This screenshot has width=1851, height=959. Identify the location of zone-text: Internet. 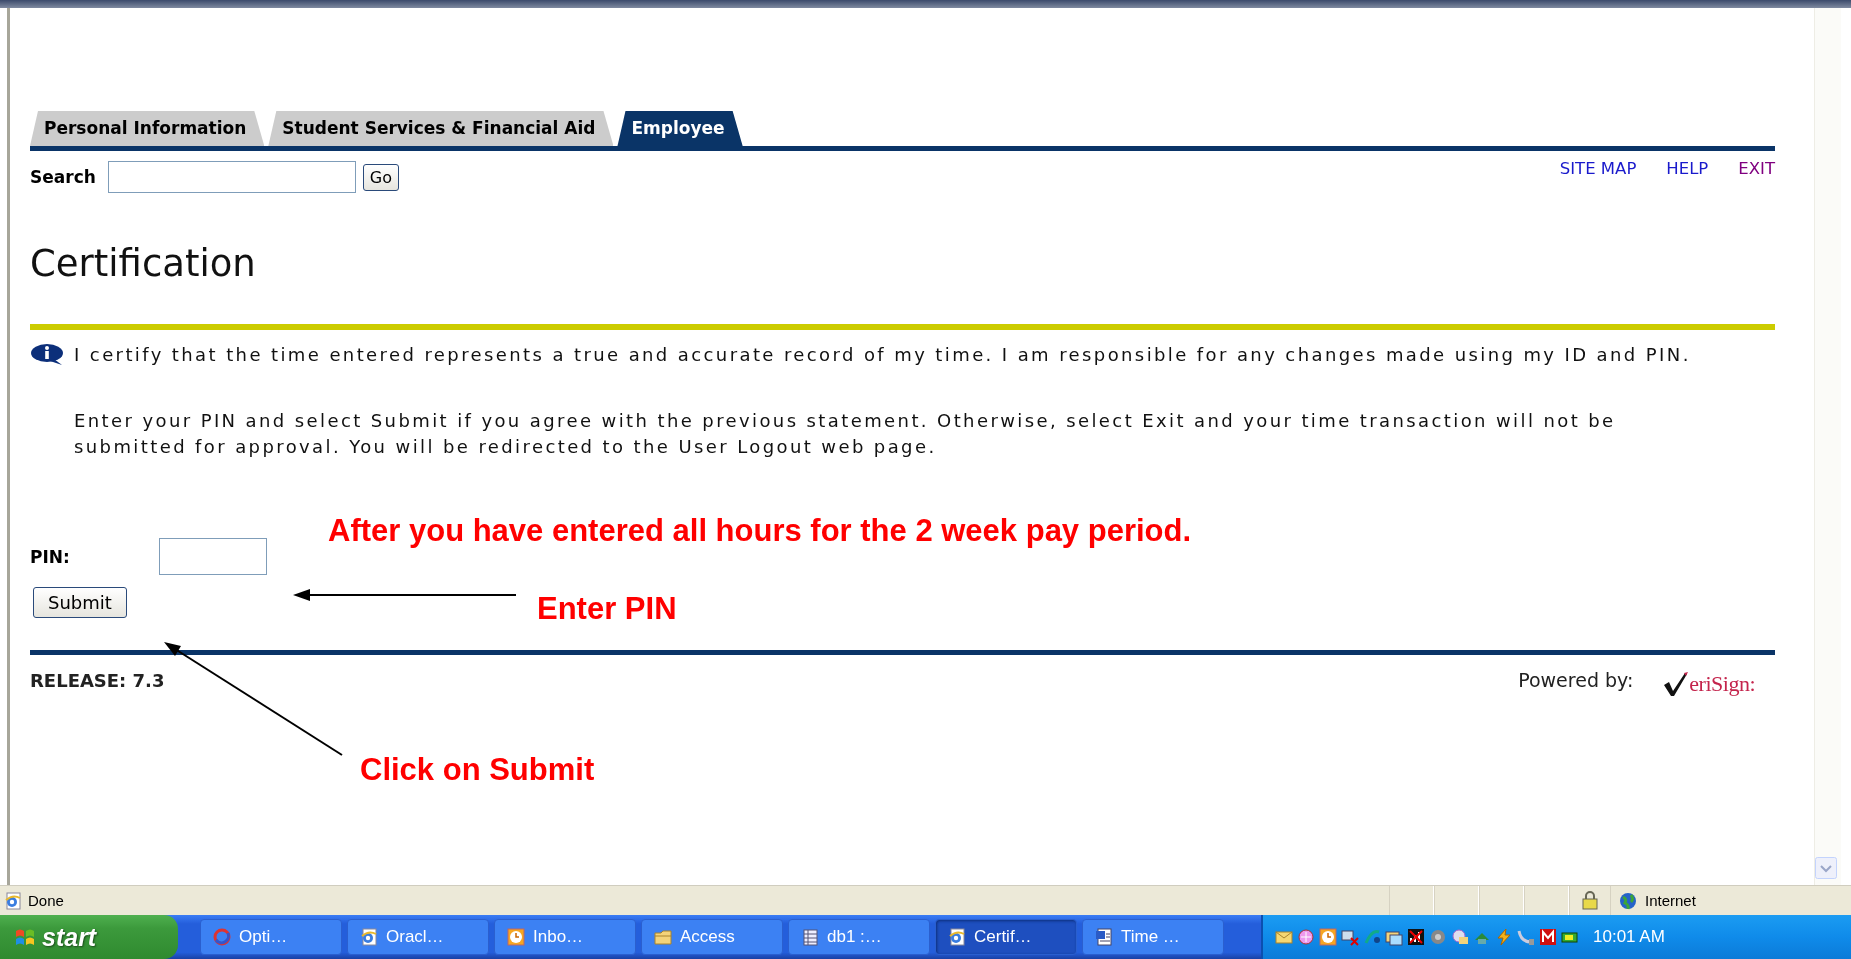
(1670, 900).